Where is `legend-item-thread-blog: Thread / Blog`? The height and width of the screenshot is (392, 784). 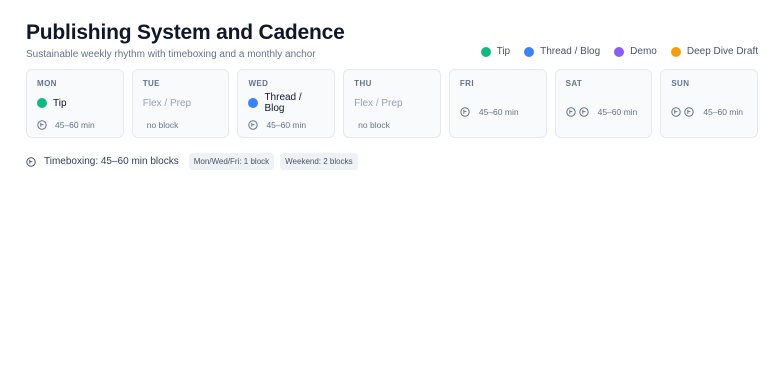
legend-item-thread-blog: Thread / Blog is located at coordinates (562, 51).